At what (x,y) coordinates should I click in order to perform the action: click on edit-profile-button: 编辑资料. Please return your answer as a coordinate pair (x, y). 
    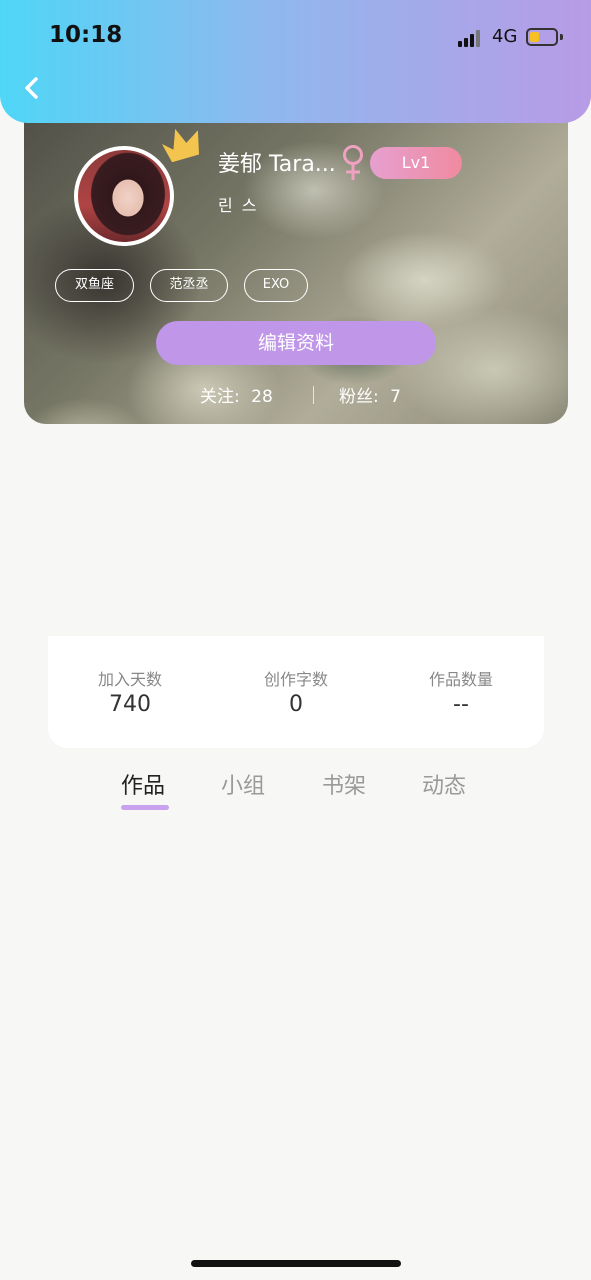
    Looking at the image, I should click on (296, 343).